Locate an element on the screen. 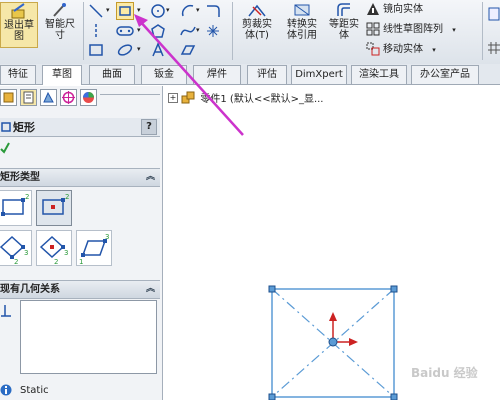  annotation-arrow-head is located at coordinates (141, 20).